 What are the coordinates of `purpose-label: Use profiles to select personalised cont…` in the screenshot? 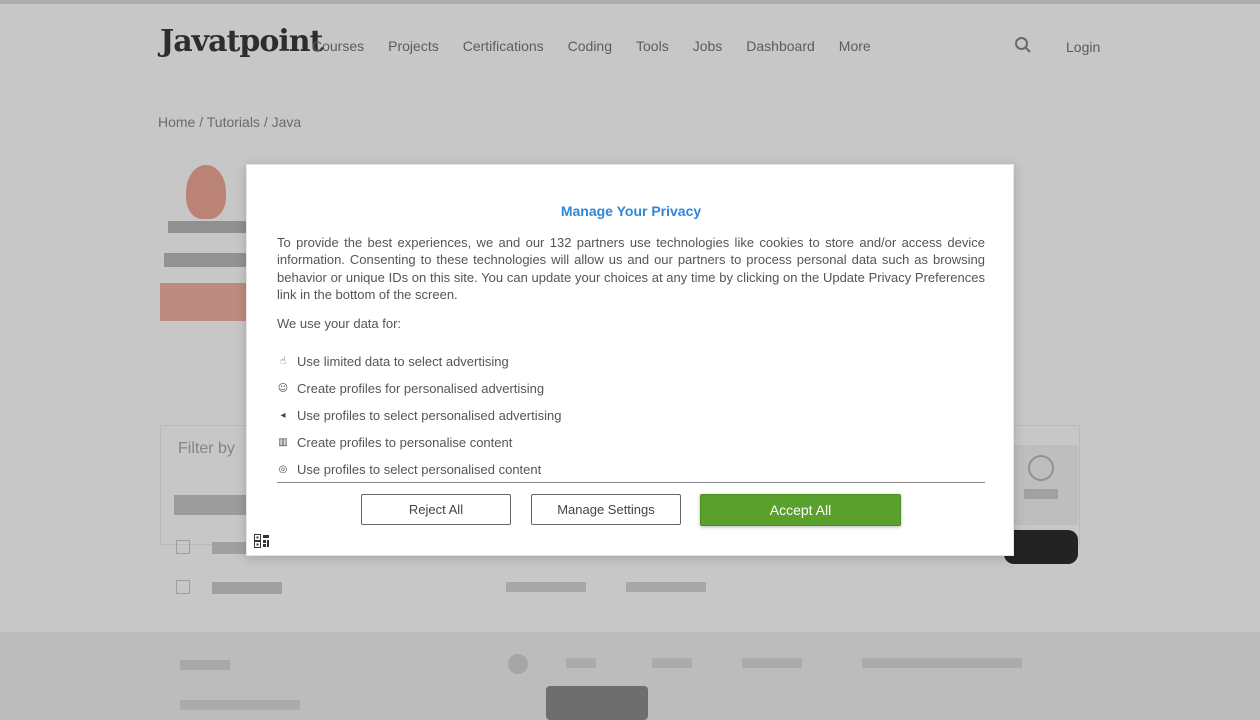 It's located at (419, 469).